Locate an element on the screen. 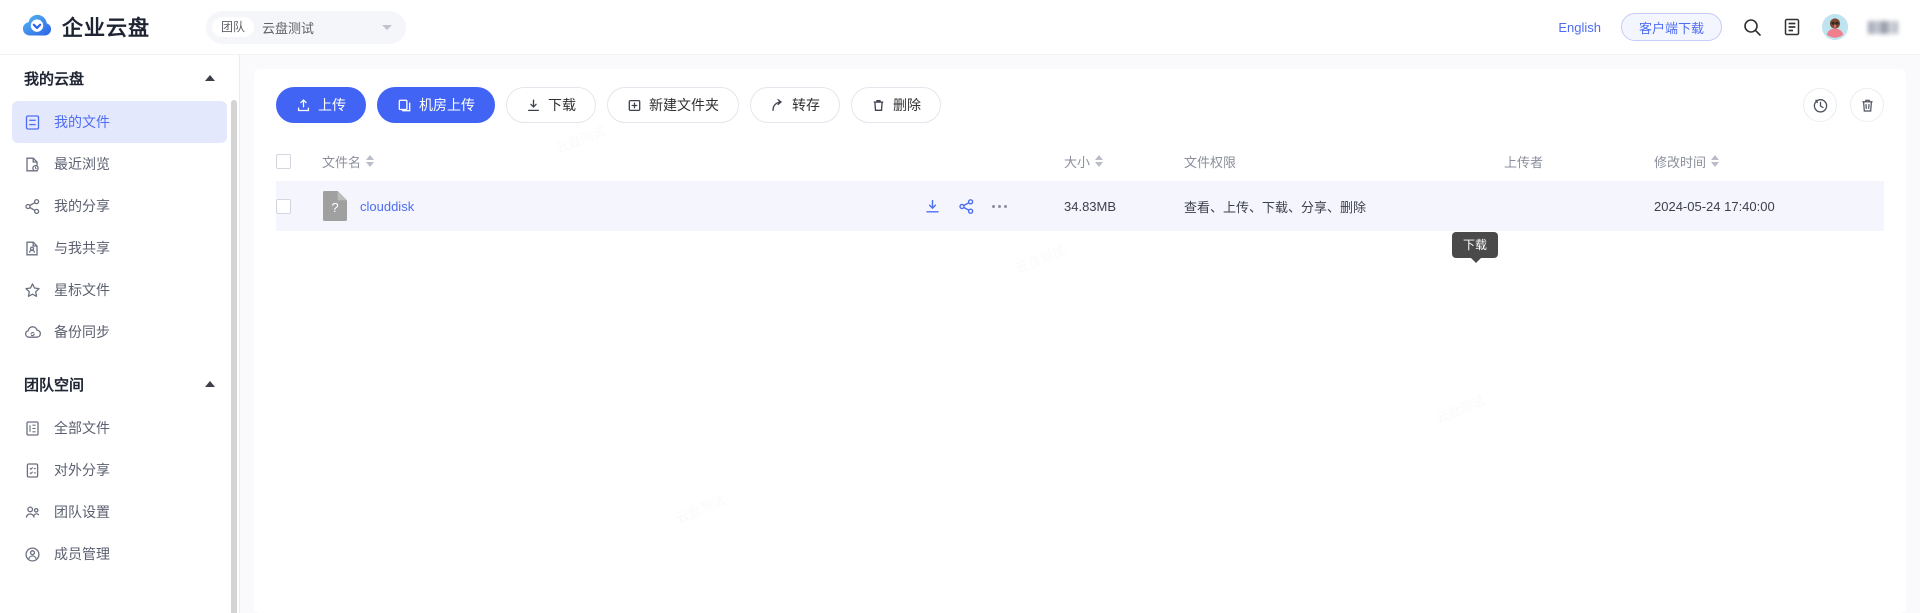 Image resolution: width=1920 pixels, height=613 pixels. new-folder-button: 新建文件夹 is located at coordinates (673, 105).